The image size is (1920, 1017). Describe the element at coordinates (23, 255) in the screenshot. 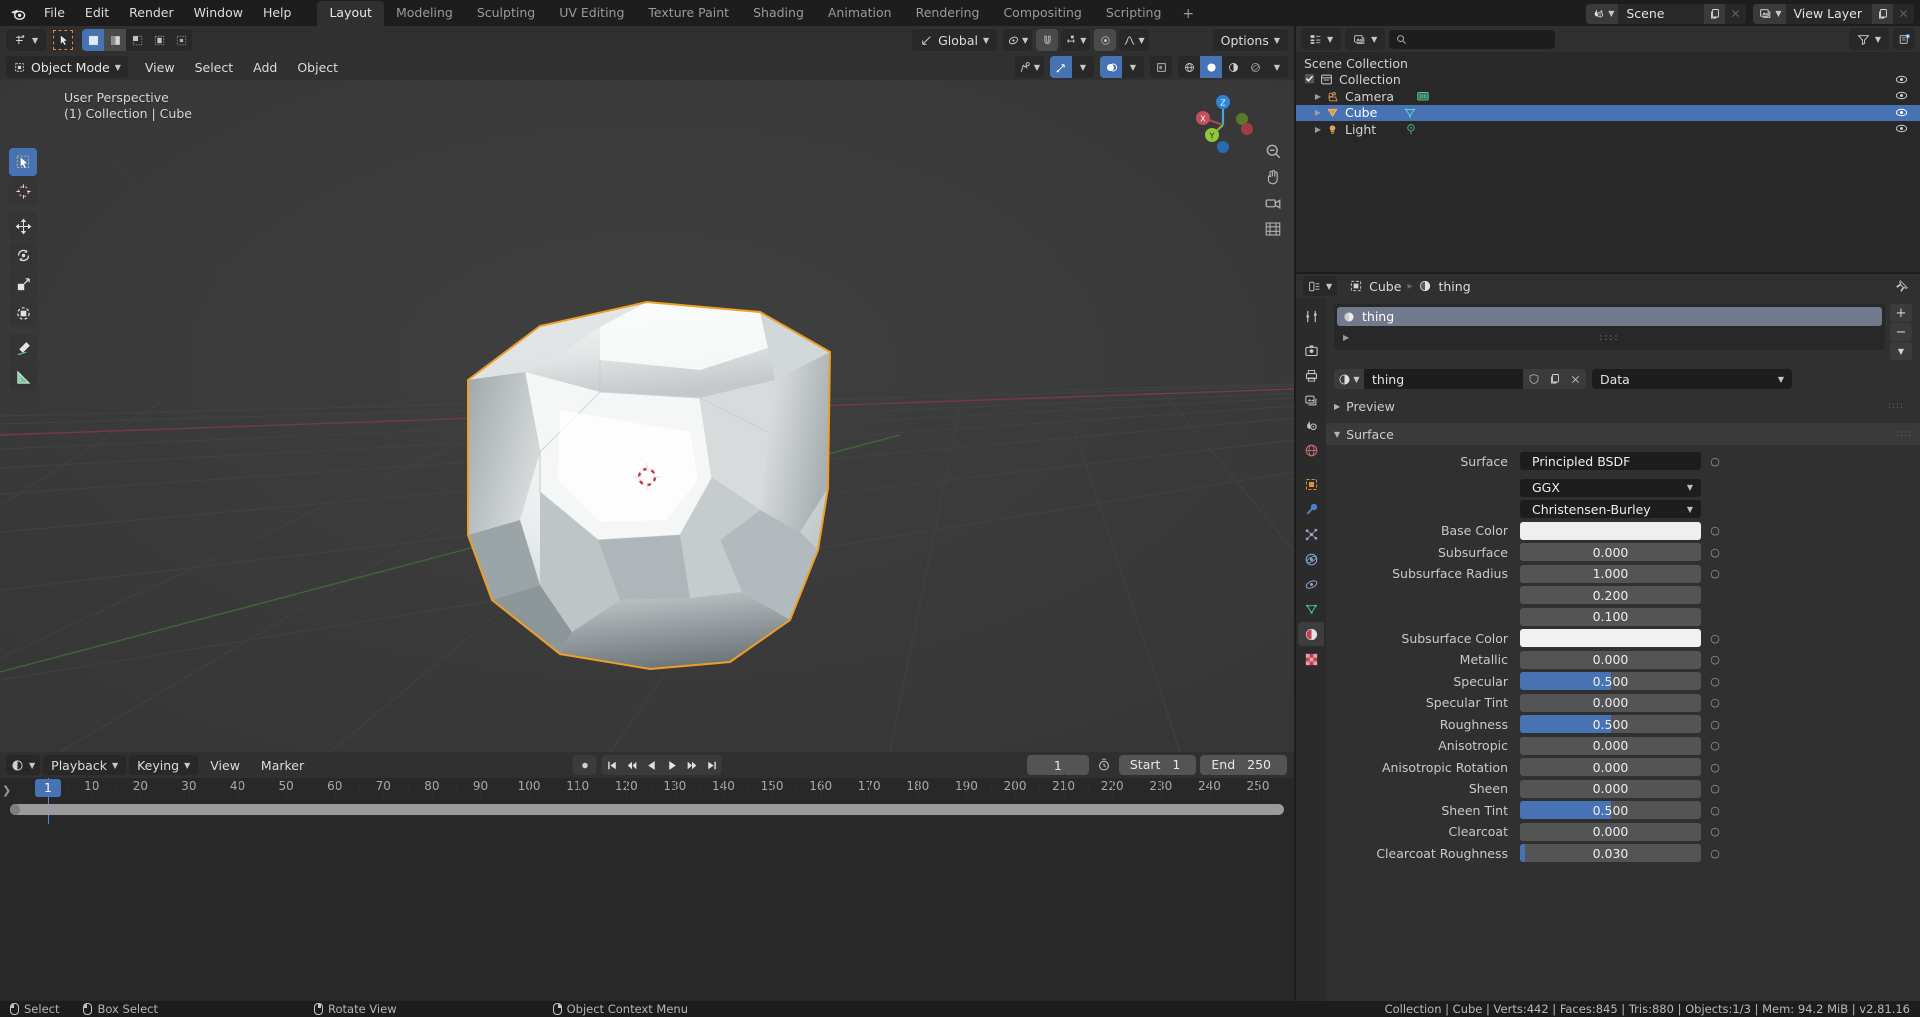

I see `rotate-tool` at that location.